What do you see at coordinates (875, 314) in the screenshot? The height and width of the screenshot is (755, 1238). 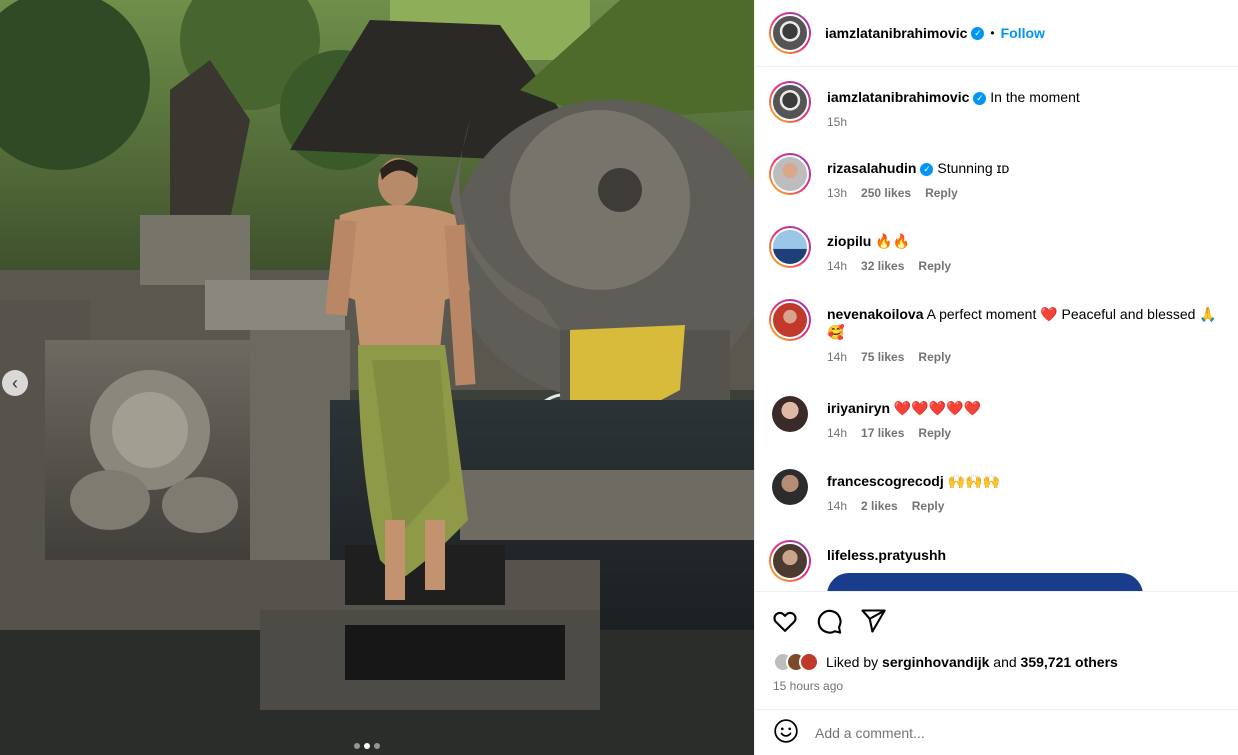 I see `comment-username: nevenakoilova` at bounding box center [875, 314].